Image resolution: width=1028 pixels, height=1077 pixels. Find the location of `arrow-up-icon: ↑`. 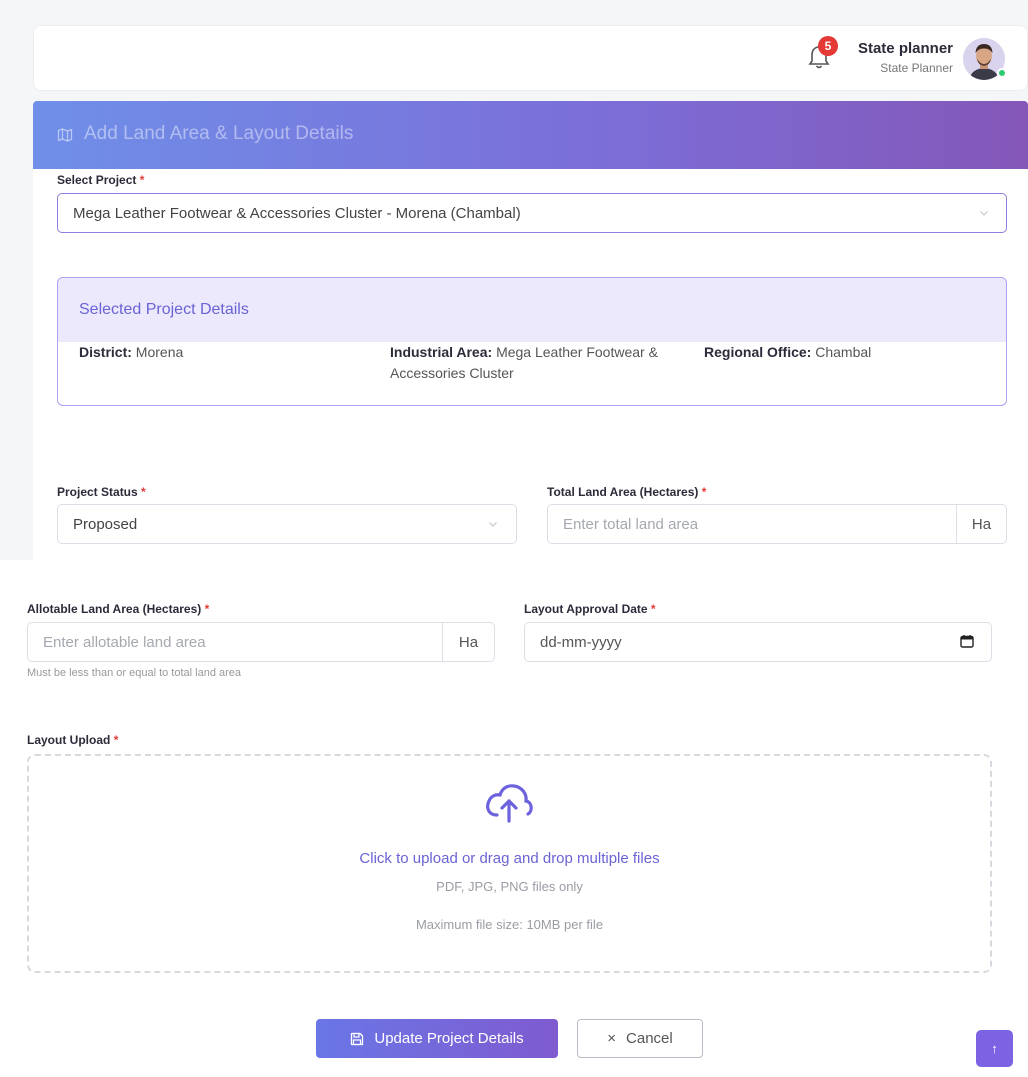

arrow-up-icon: ↑ is located at coordinates (994, 1048).